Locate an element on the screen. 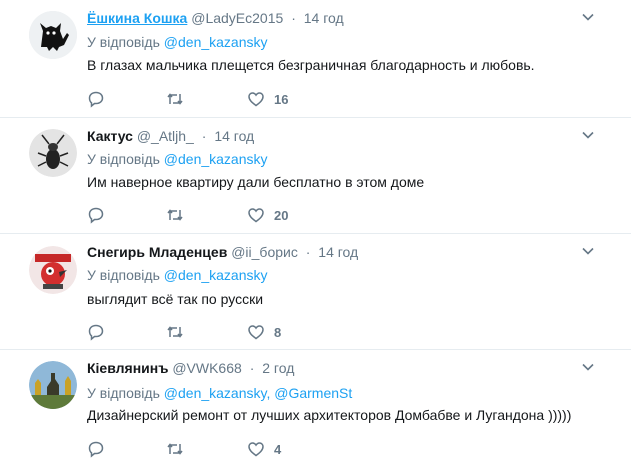 This screenshot has width=631, height=466. tweet-actions: 4 is located at coordinates (237, 449).